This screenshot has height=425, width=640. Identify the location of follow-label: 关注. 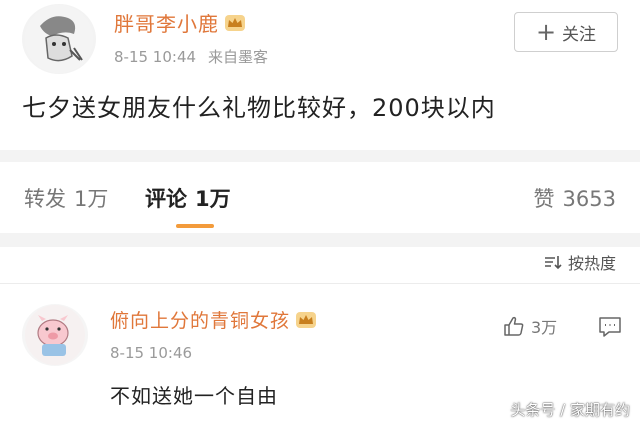
(579, 34).